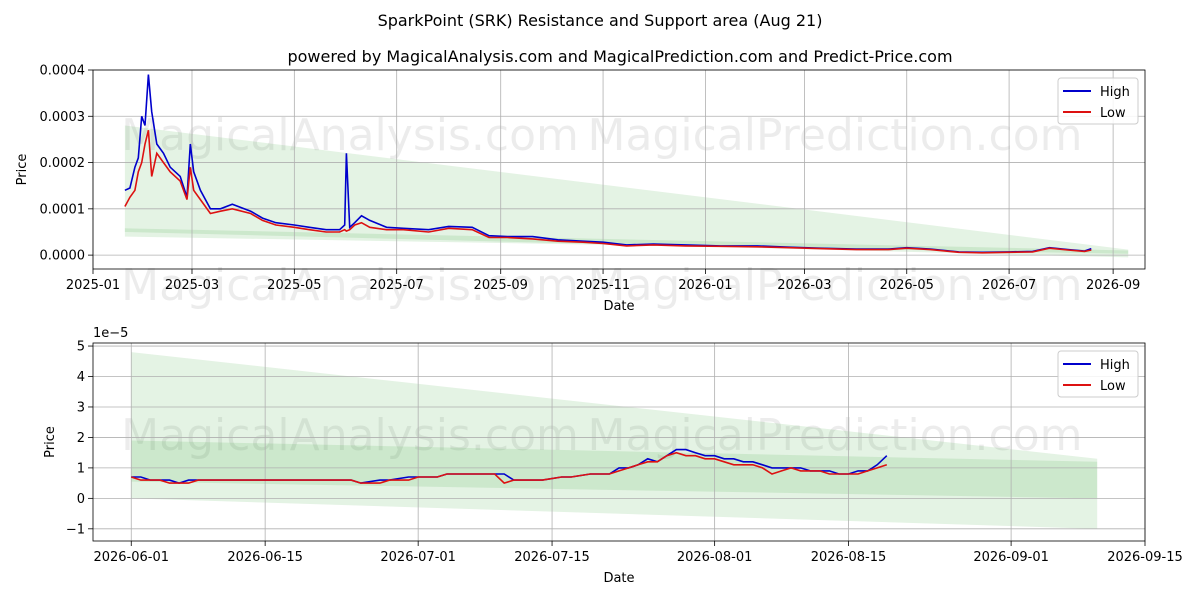 The width and height of the screenshot is (1200, 600). I want to click on x-tick-label: 2025-05, so click(294, 285).